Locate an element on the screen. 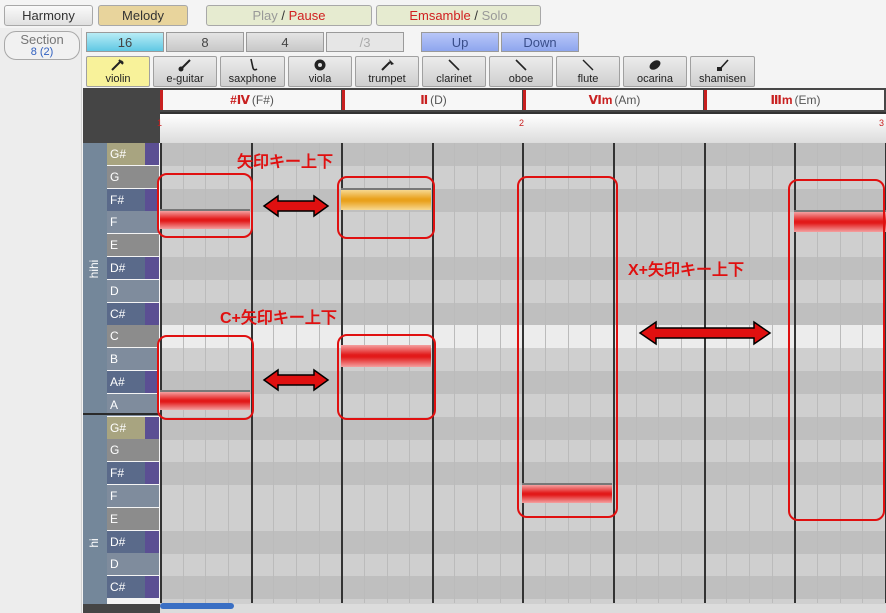 The image size is (886, 613). instrument-oboe-label: oboe is located at coordinates (521, 79).